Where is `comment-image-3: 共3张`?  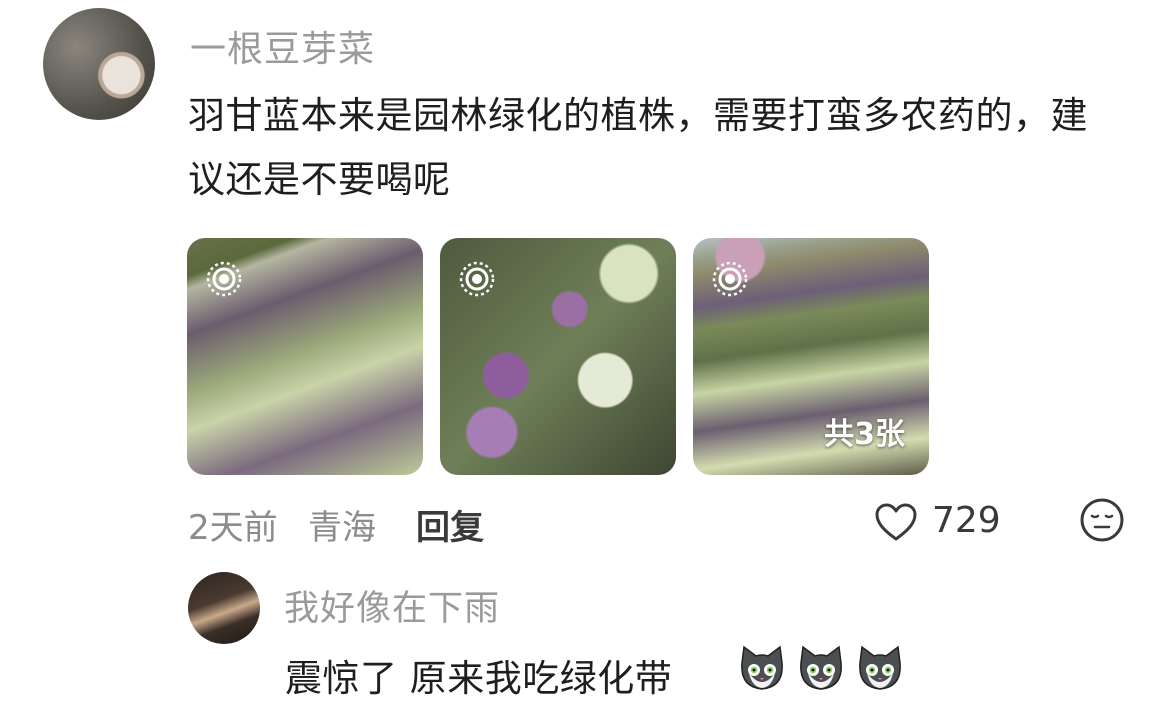
comment-image-3: 共3张 is located at coordinates (811, 356).